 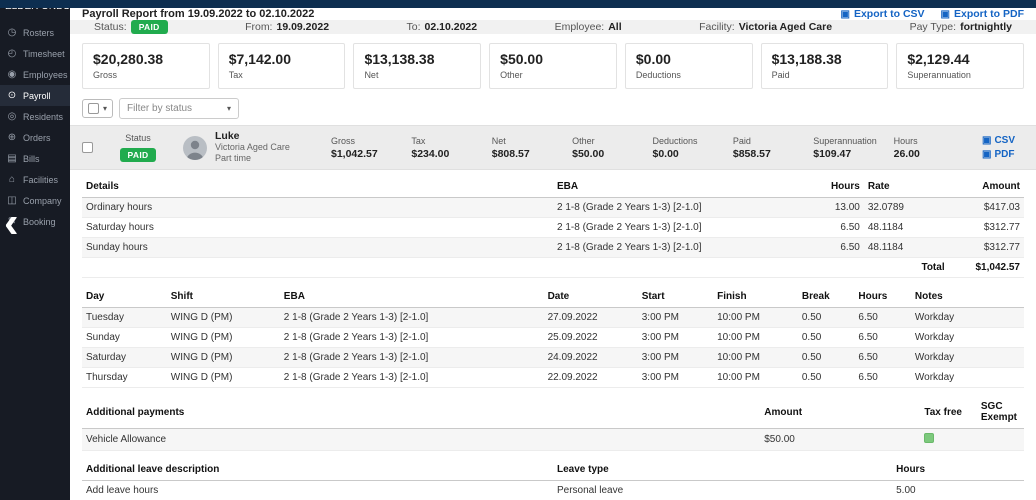 I want to click on sidebar-item-rosters: ◷ Rosters, so click(x=35, y=32).